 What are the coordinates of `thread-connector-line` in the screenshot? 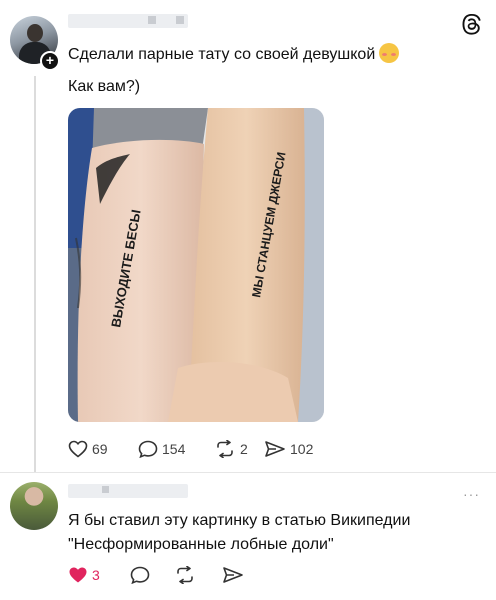 It's located at (35, 274).